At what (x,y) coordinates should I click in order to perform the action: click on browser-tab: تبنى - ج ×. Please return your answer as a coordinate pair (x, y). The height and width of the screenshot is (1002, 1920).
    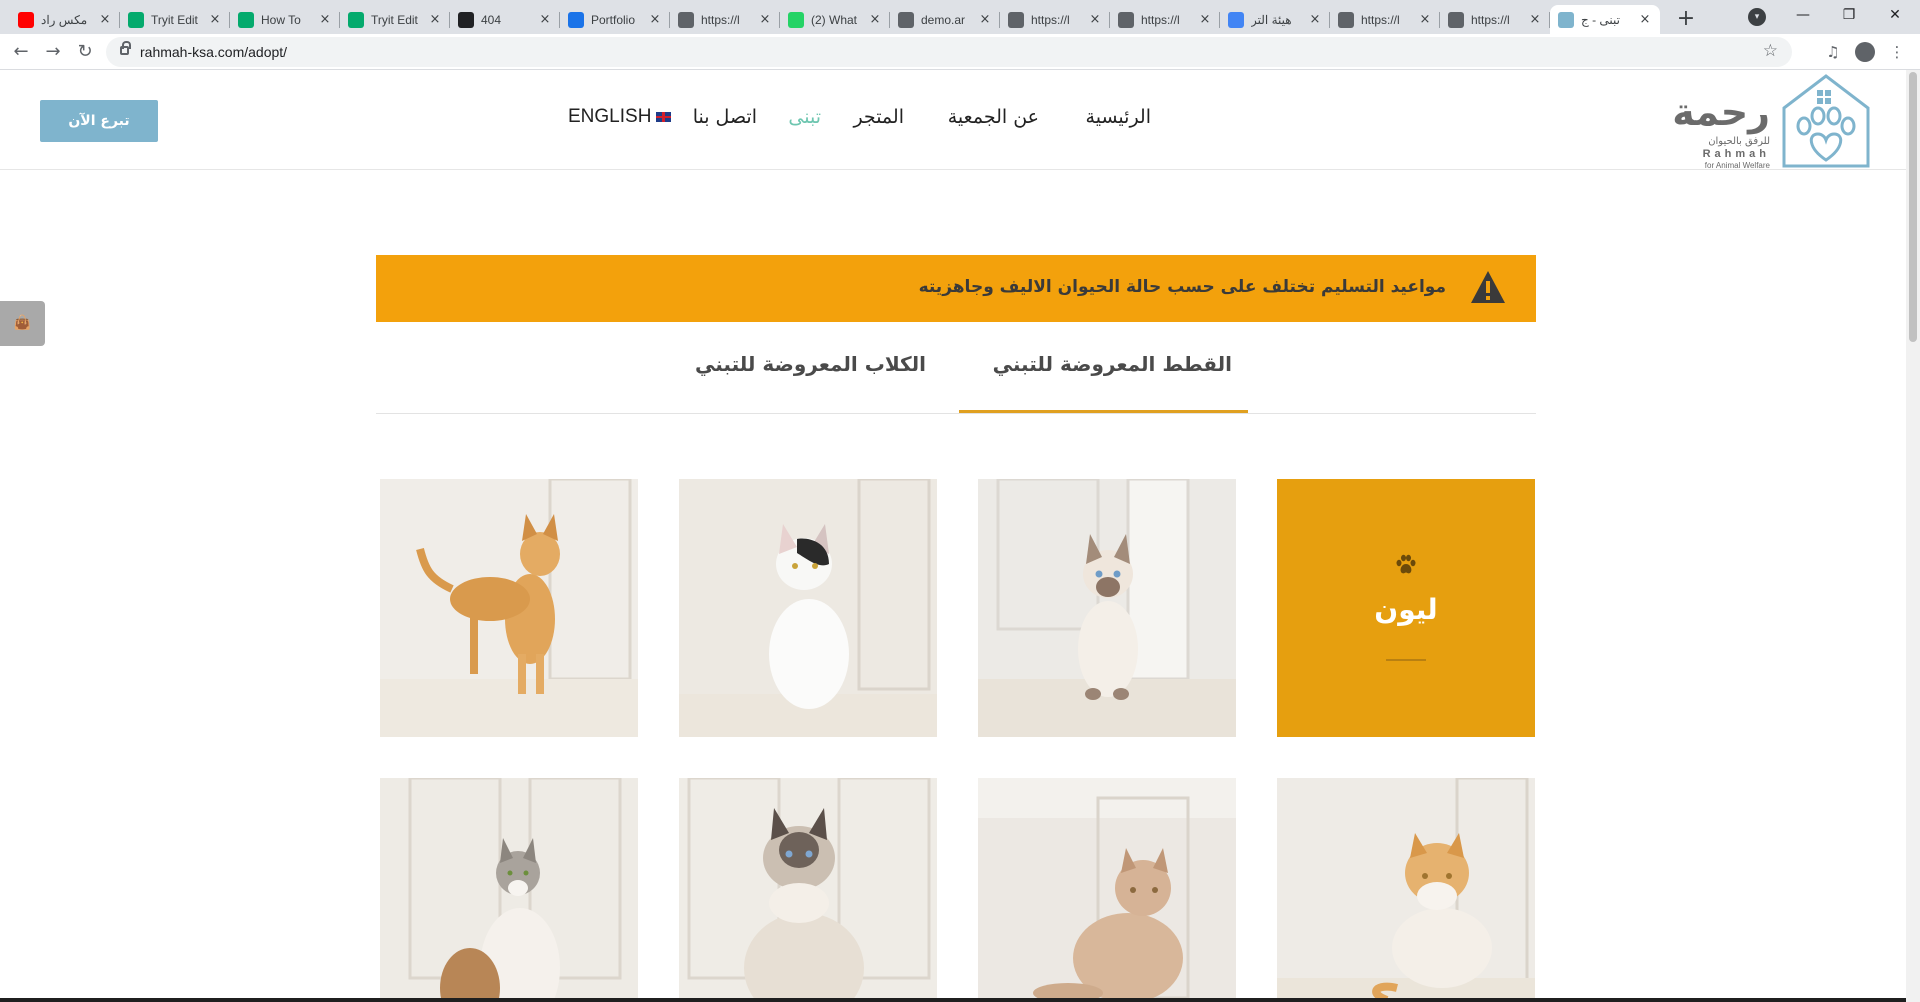
    Looking at the image, I should click on (1605, 19).